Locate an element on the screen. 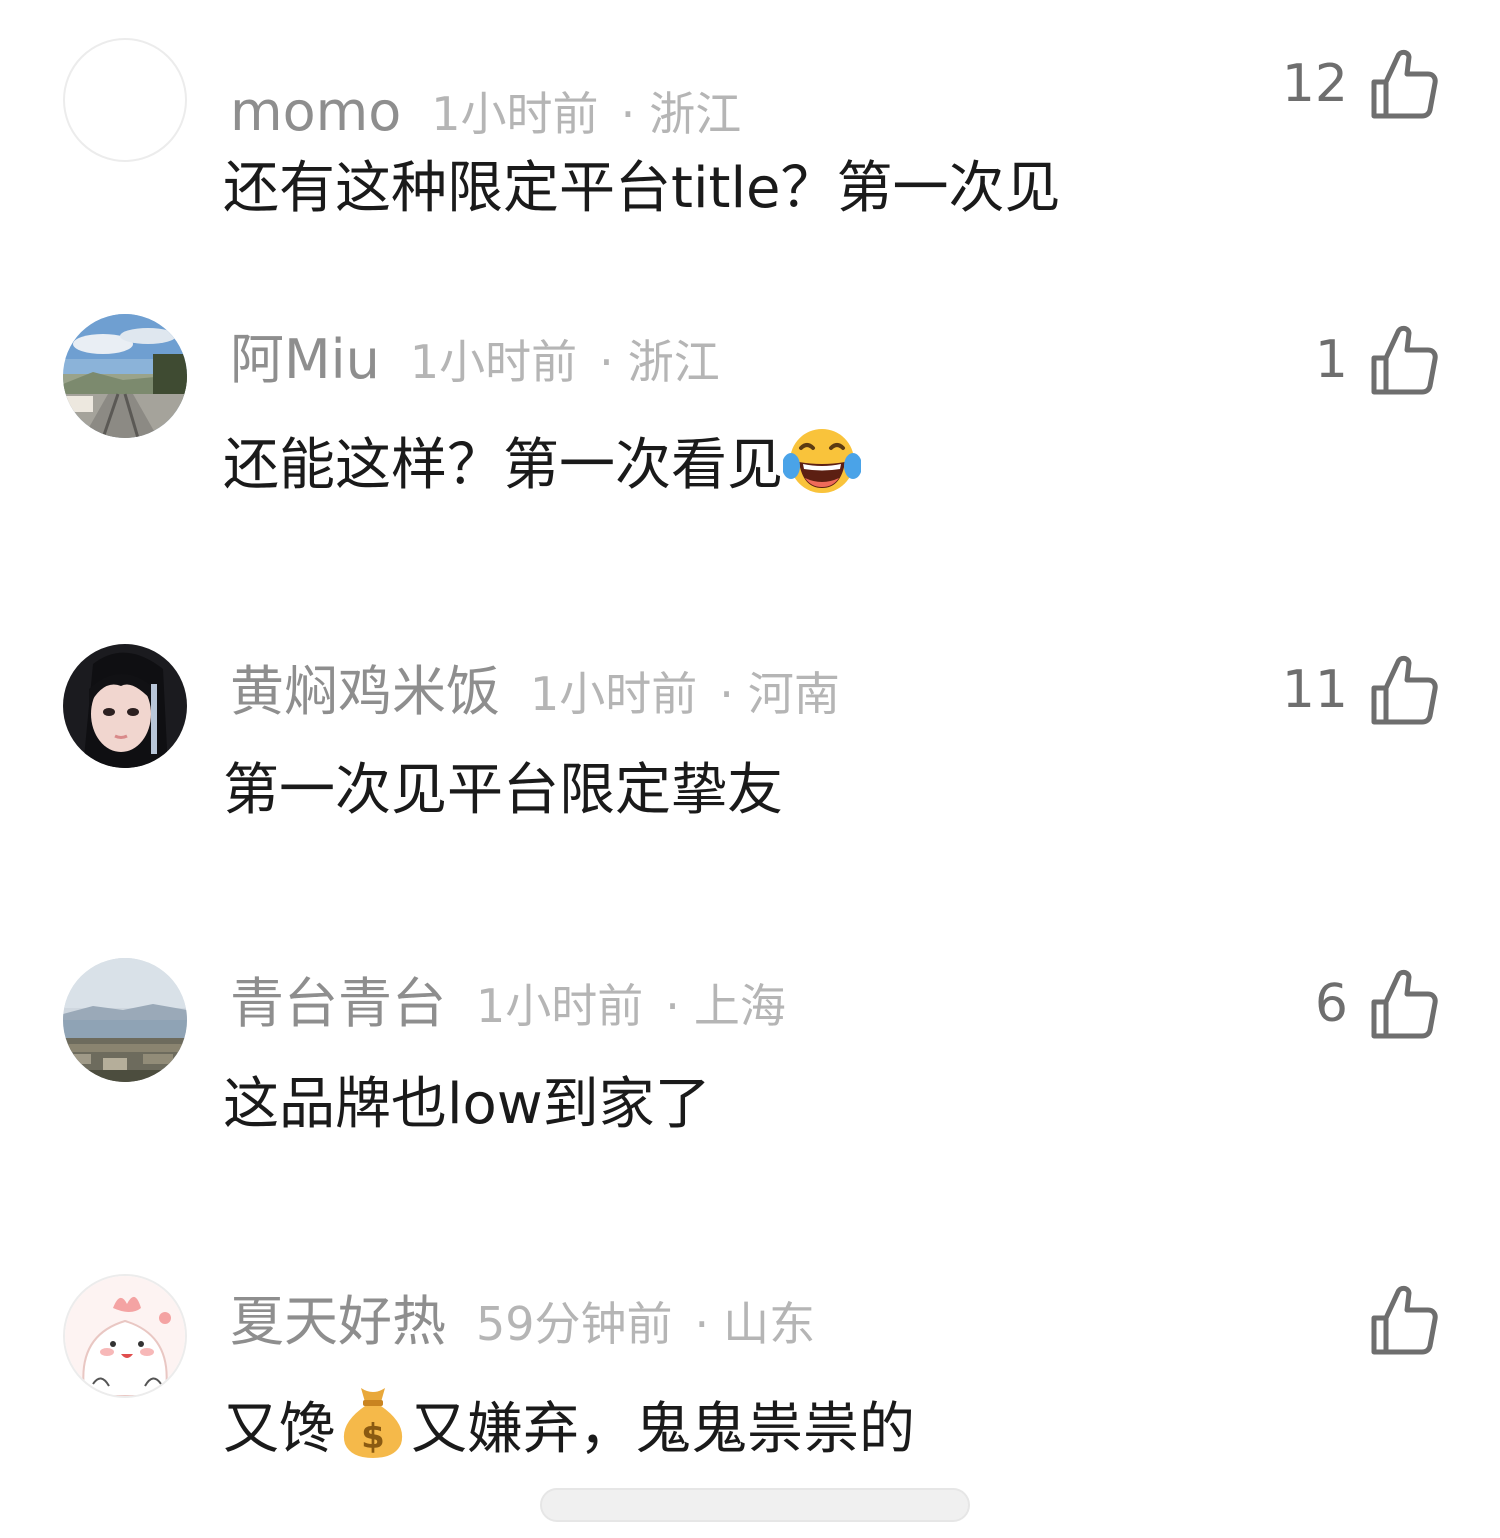 The height and width of the screenshot is (1538, 1500). comment-meta: 夏天好热 59分钟前 · 山东 is located at coordinates (522, 1322).